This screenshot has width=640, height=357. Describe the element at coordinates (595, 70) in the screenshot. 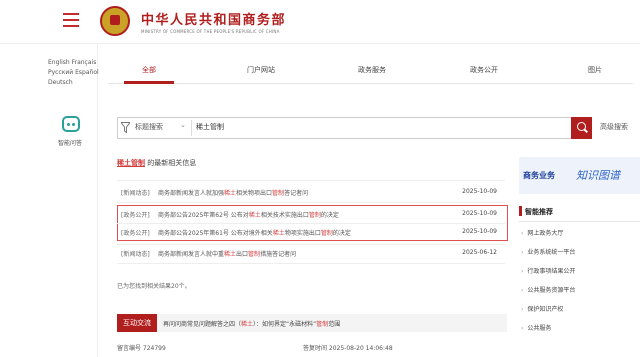

I see `tab-images: 图片` at that location.